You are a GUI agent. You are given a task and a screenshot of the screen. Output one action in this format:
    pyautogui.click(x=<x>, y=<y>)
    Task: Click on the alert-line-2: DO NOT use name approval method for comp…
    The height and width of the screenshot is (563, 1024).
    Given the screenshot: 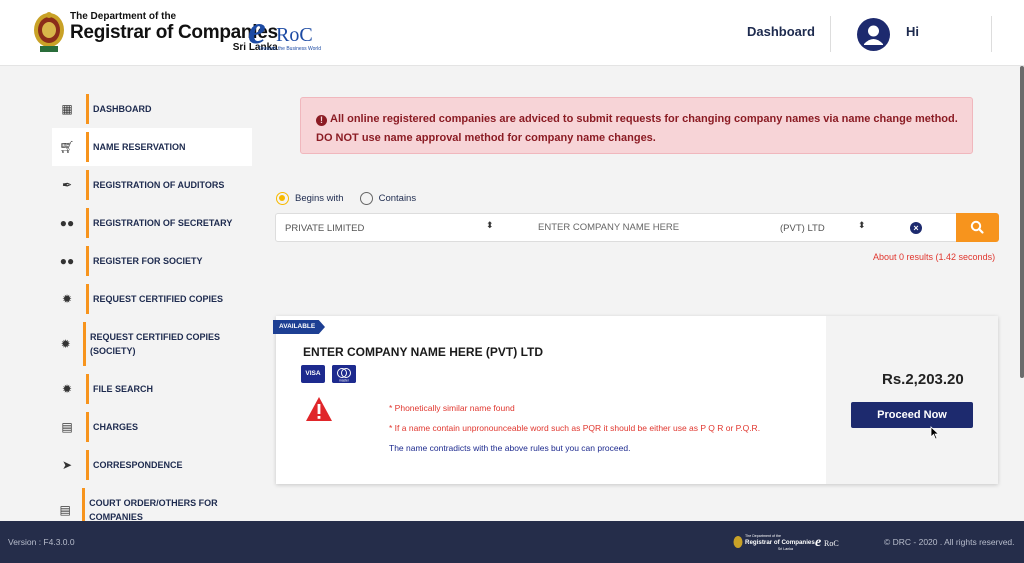 What is the action you would take?
    pyautogui.click(x=486, y=138)
    